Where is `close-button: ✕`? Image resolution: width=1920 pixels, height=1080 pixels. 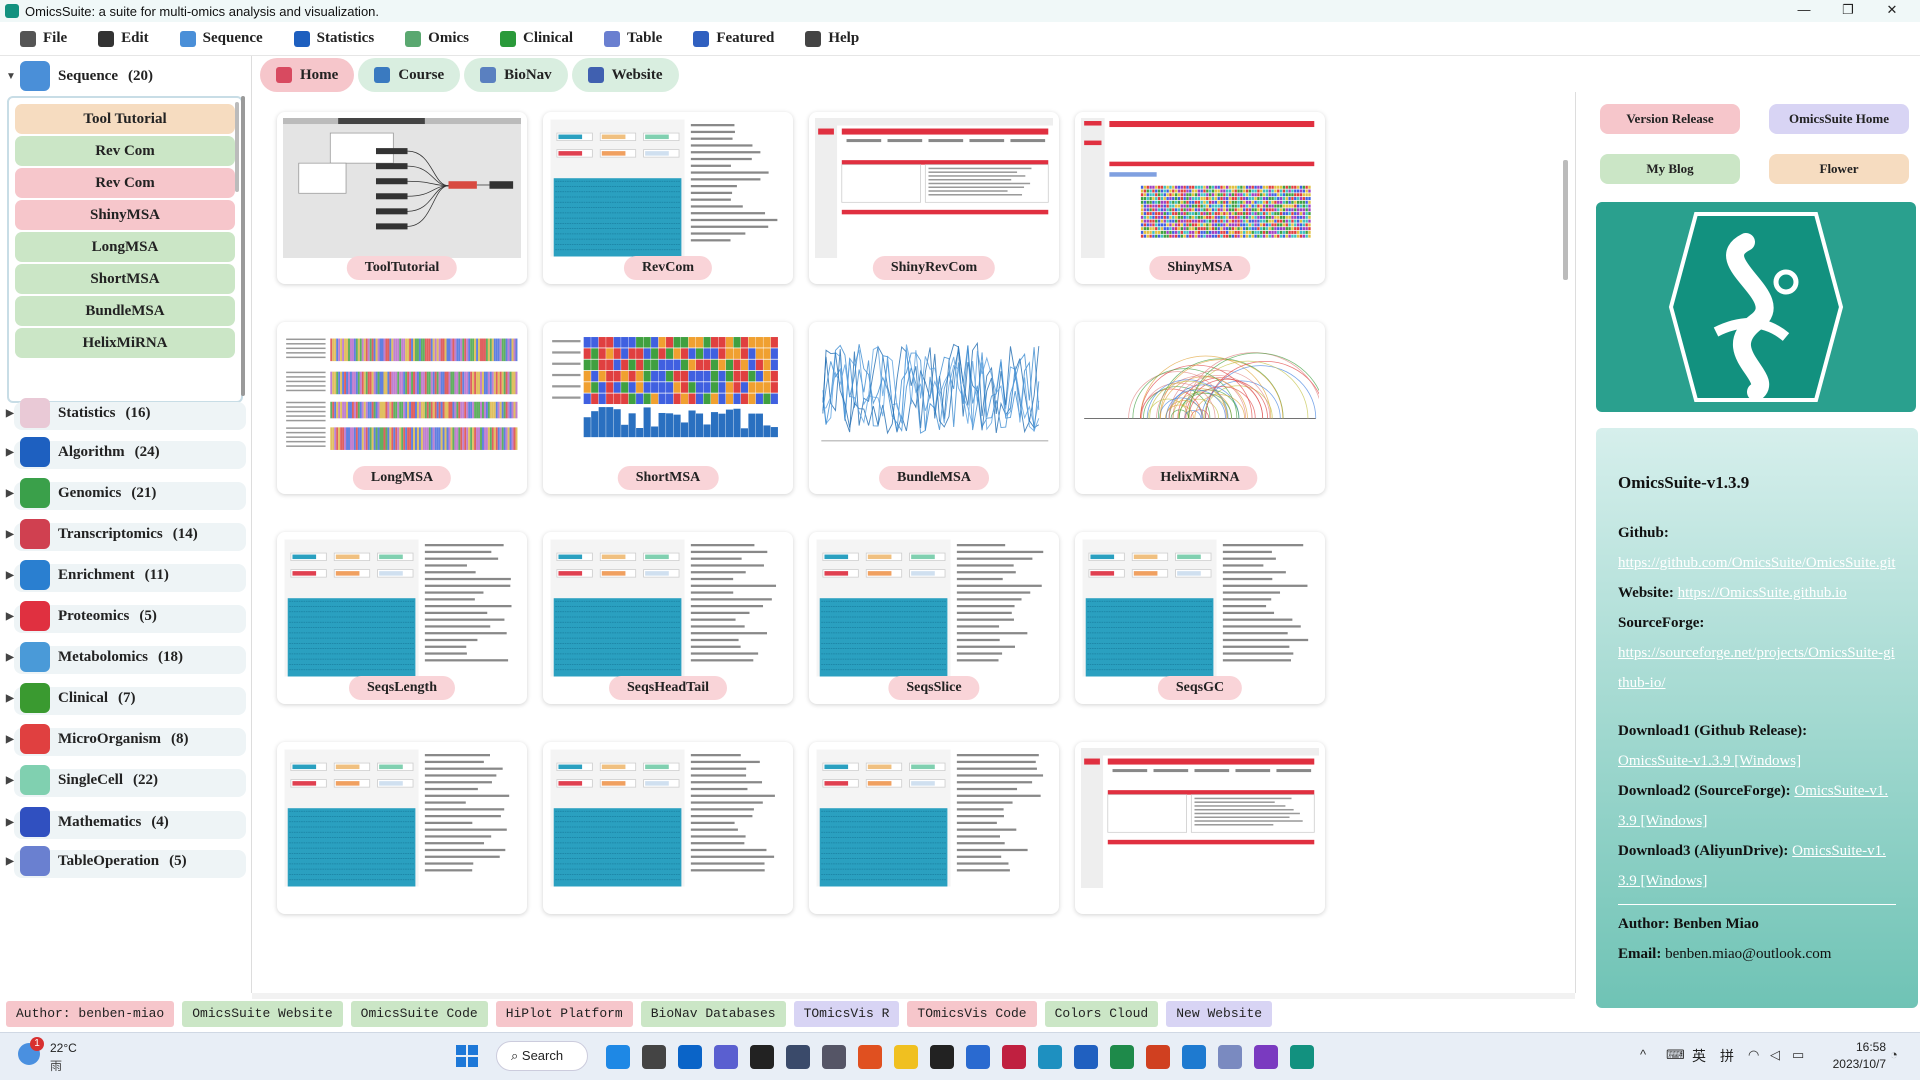
close-button: ✕ is located at coordinates (1892, 11).